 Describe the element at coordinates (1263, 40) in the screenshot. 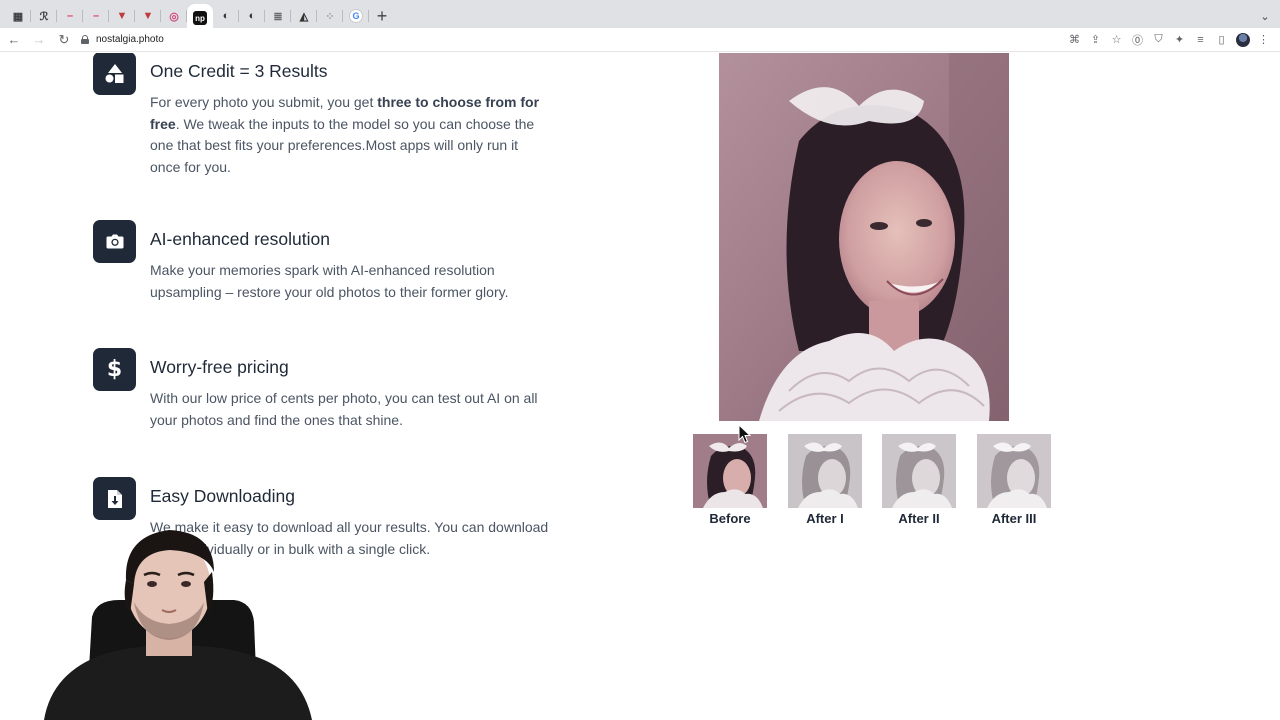

I see `menu-kebab-icon: ⋮` at that location.